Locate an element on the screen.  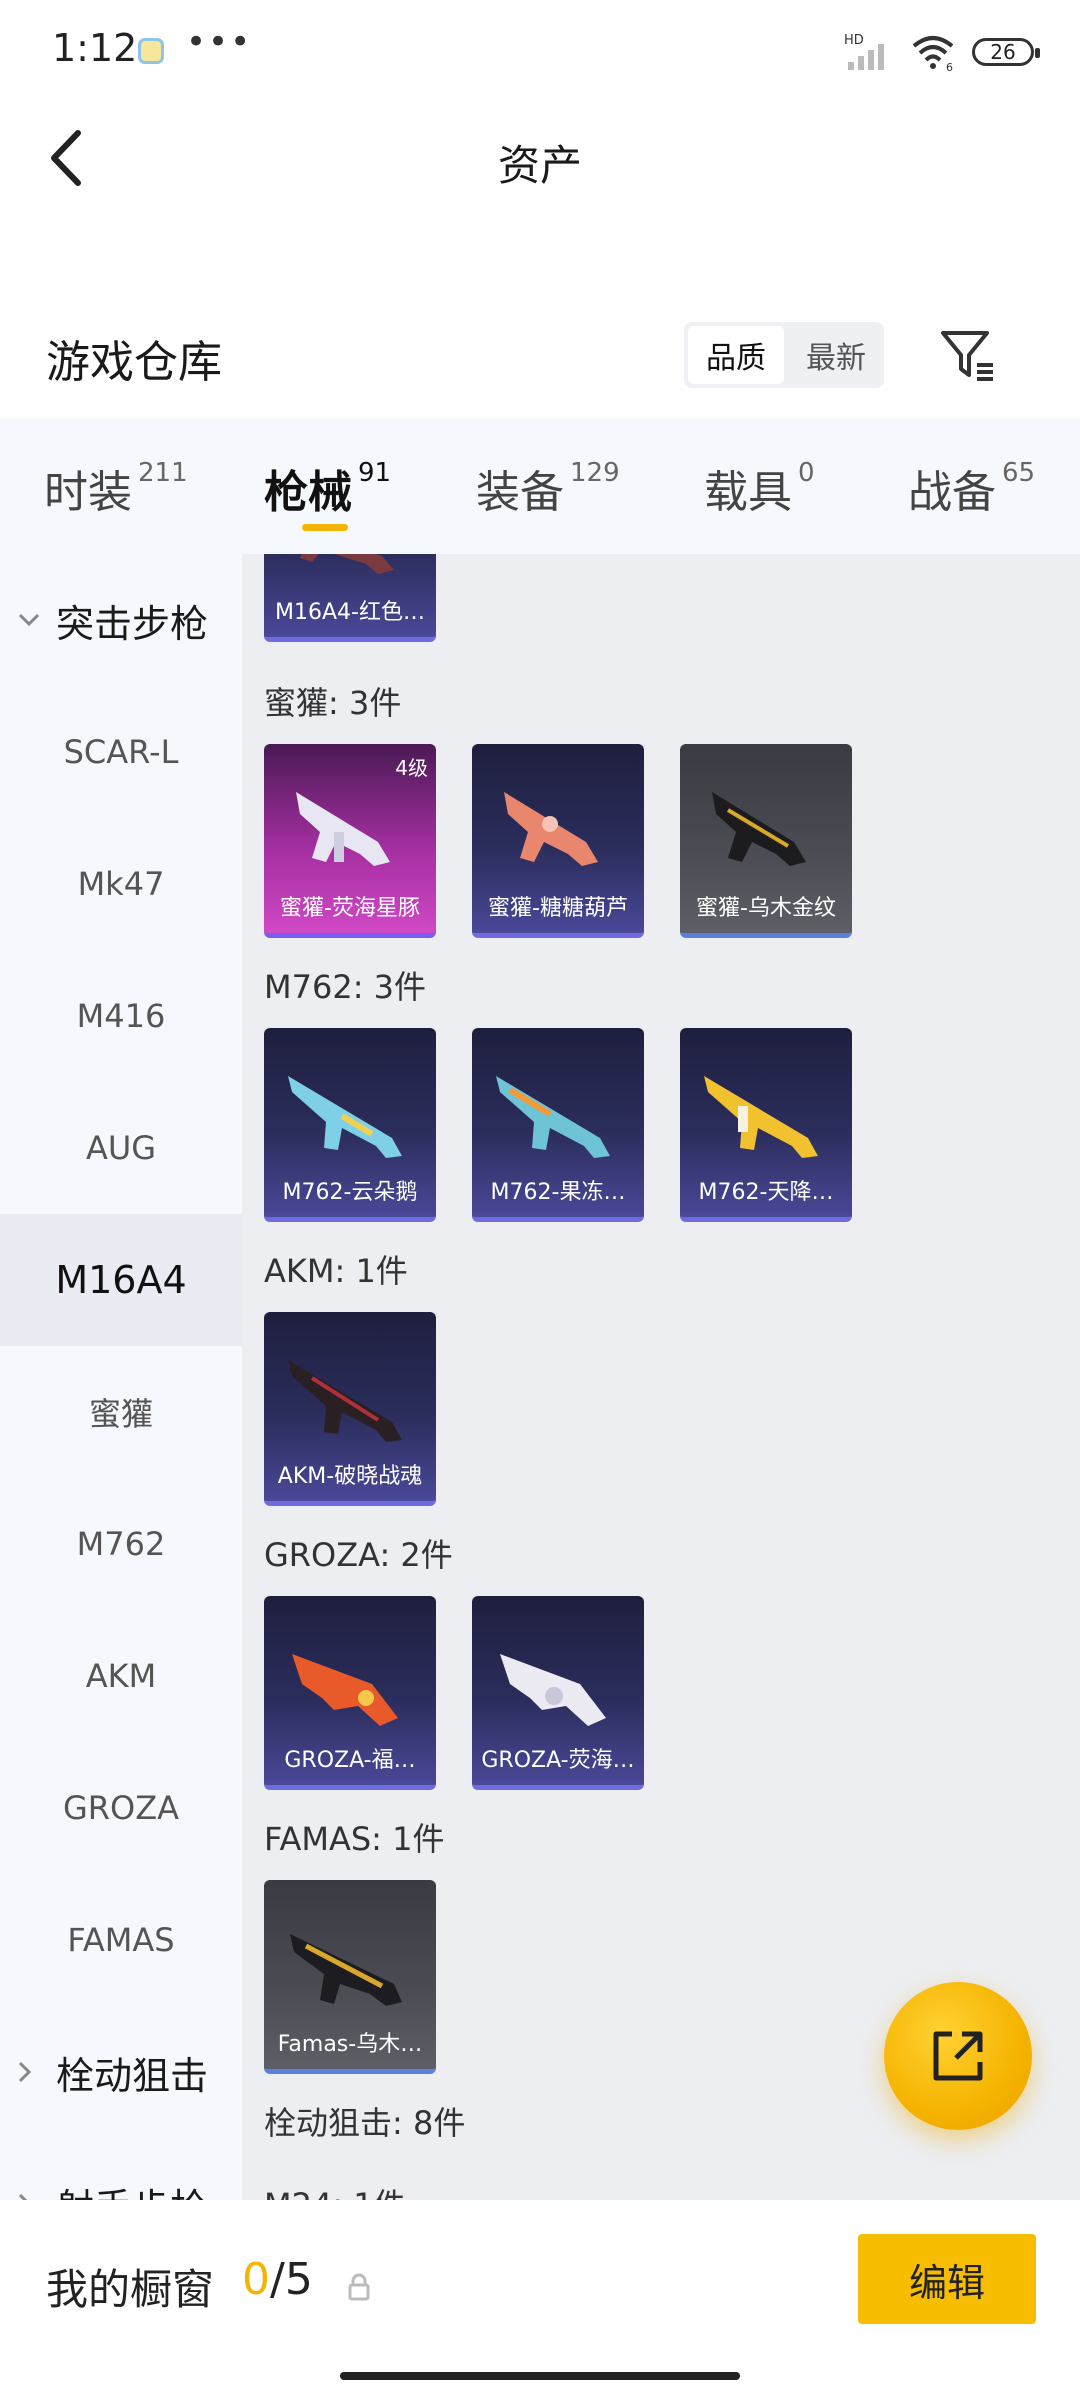
skin-name: 蜜獾-乌木金纹 is located at coordinates (766, 908).